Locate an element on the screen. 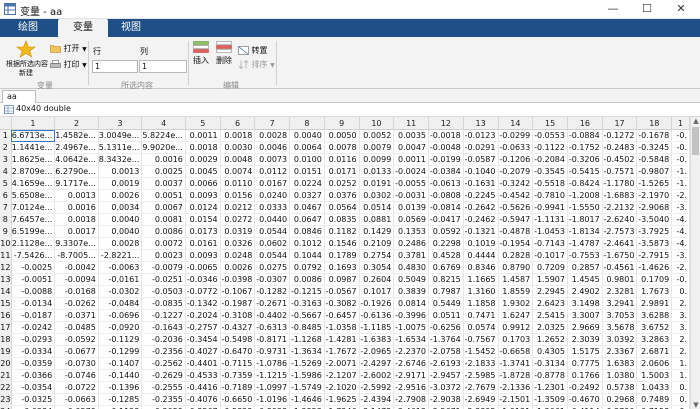 The image size is (700, 409). table-cell: -1.4626 is located at coordinates (654, 267).